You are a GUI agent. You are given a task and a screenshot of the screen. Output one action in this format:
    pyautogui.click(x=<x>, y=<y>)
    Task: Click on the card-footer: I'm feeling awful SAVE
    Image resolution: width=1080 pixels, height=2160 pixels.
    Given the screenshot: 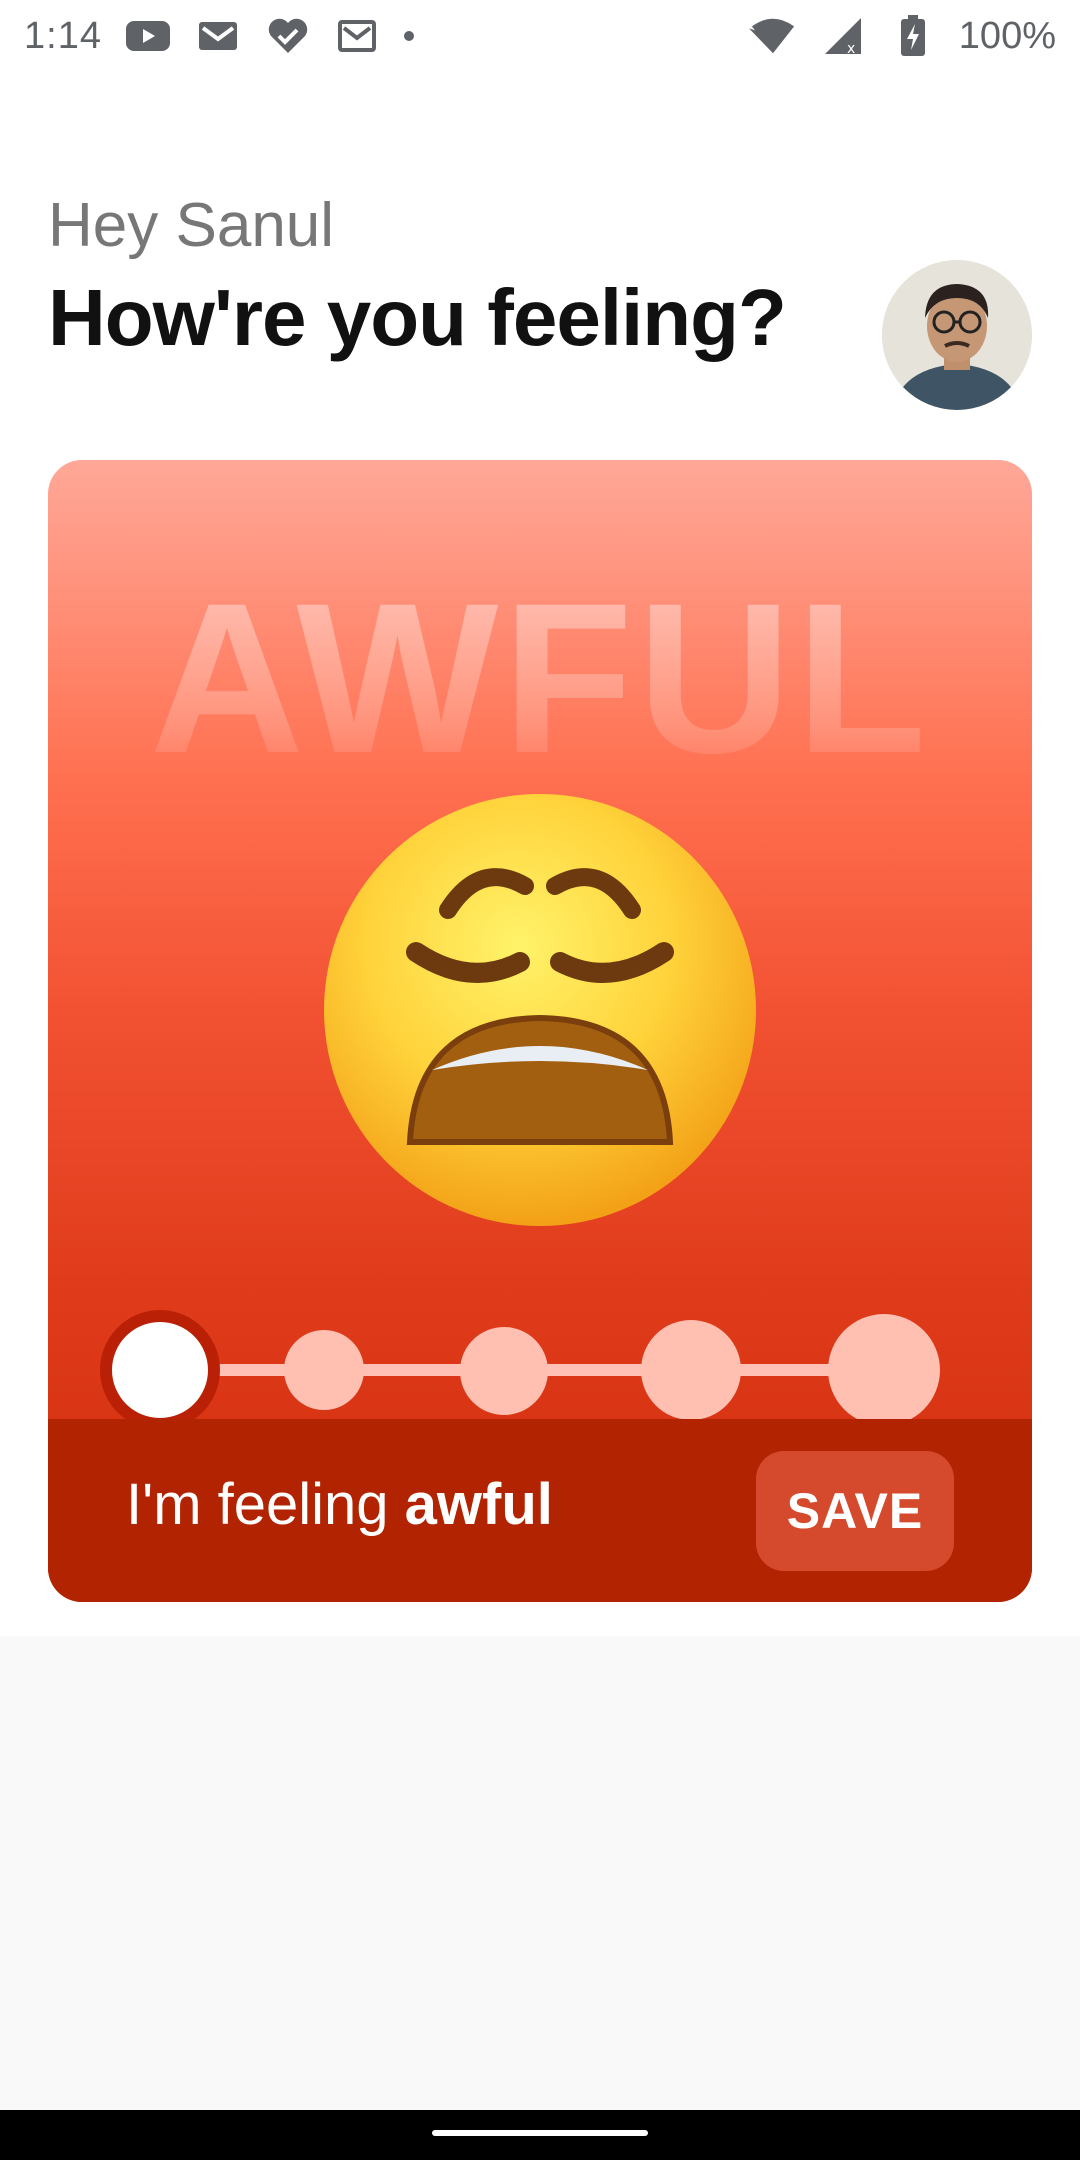 What is the action you would take?
    pyautogui.click(x=540, y=1510)
    